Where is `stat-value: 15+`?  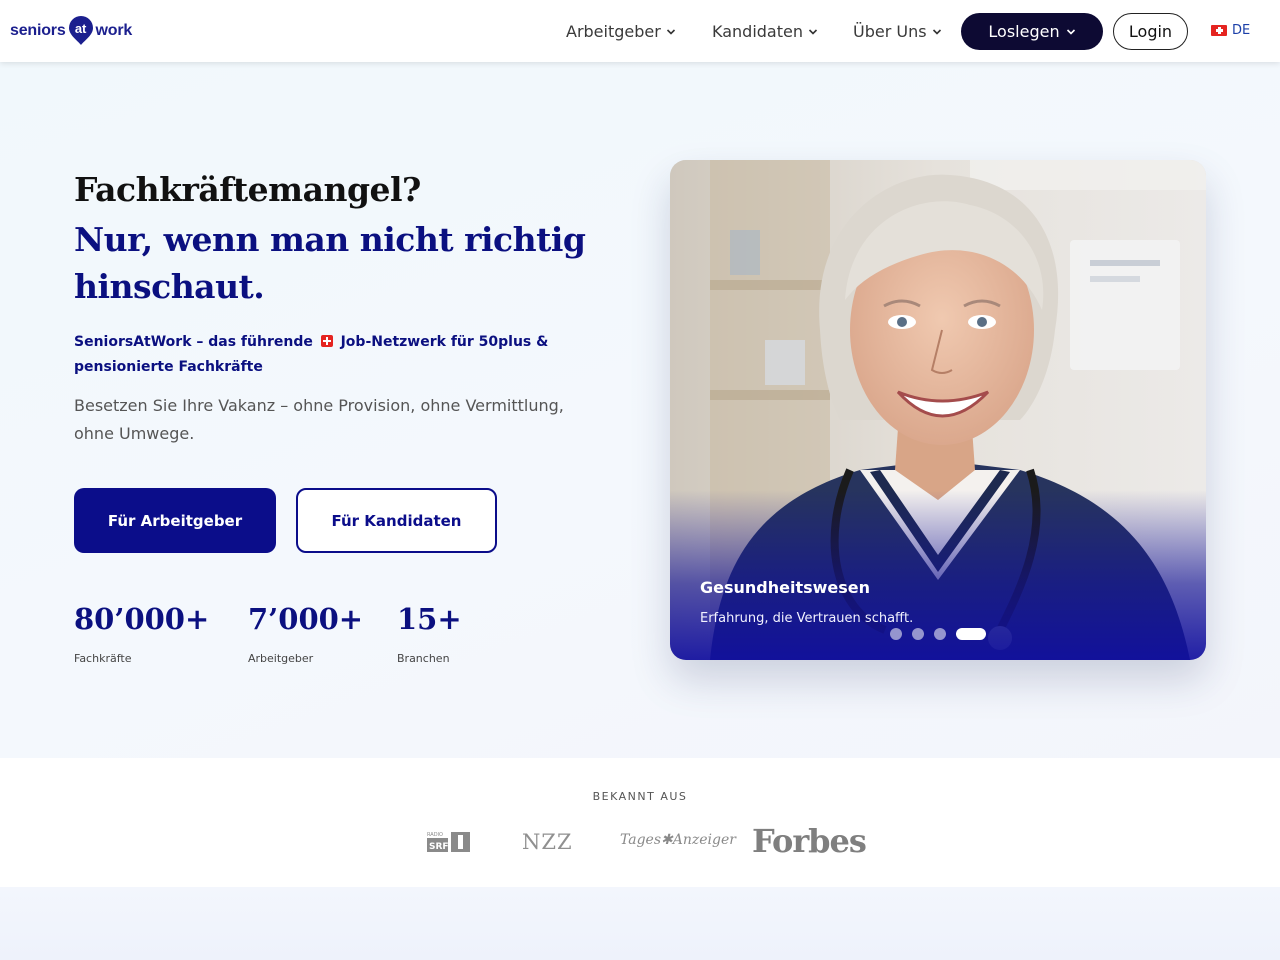
stat-value: 15+ is located at coordinates (429, 619).